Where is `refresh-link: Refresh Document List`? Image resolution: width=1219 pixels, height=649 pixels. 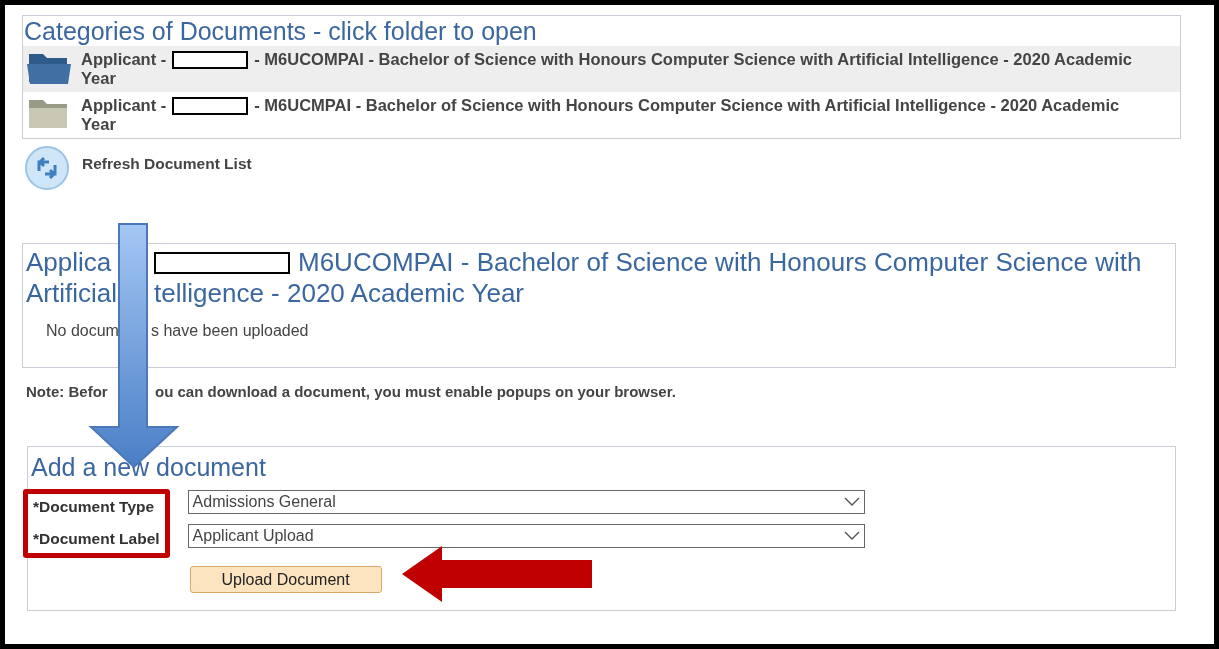 refresh-link: Refresh Document List is located at coordinates (167, 164).